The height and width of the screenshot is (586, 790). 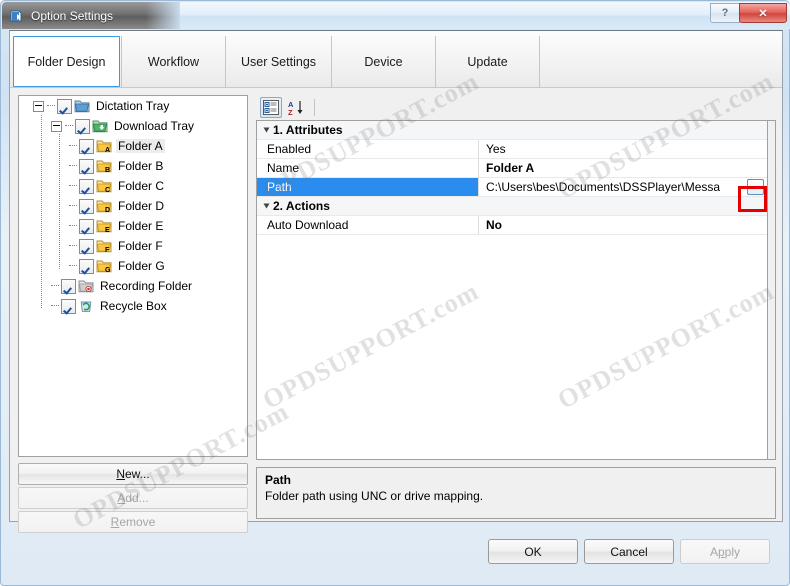 What do you see at coordinates (140, 146) in the screenshot?
I see `tree-item-label: Folder A` at bounding box center [140, 146].